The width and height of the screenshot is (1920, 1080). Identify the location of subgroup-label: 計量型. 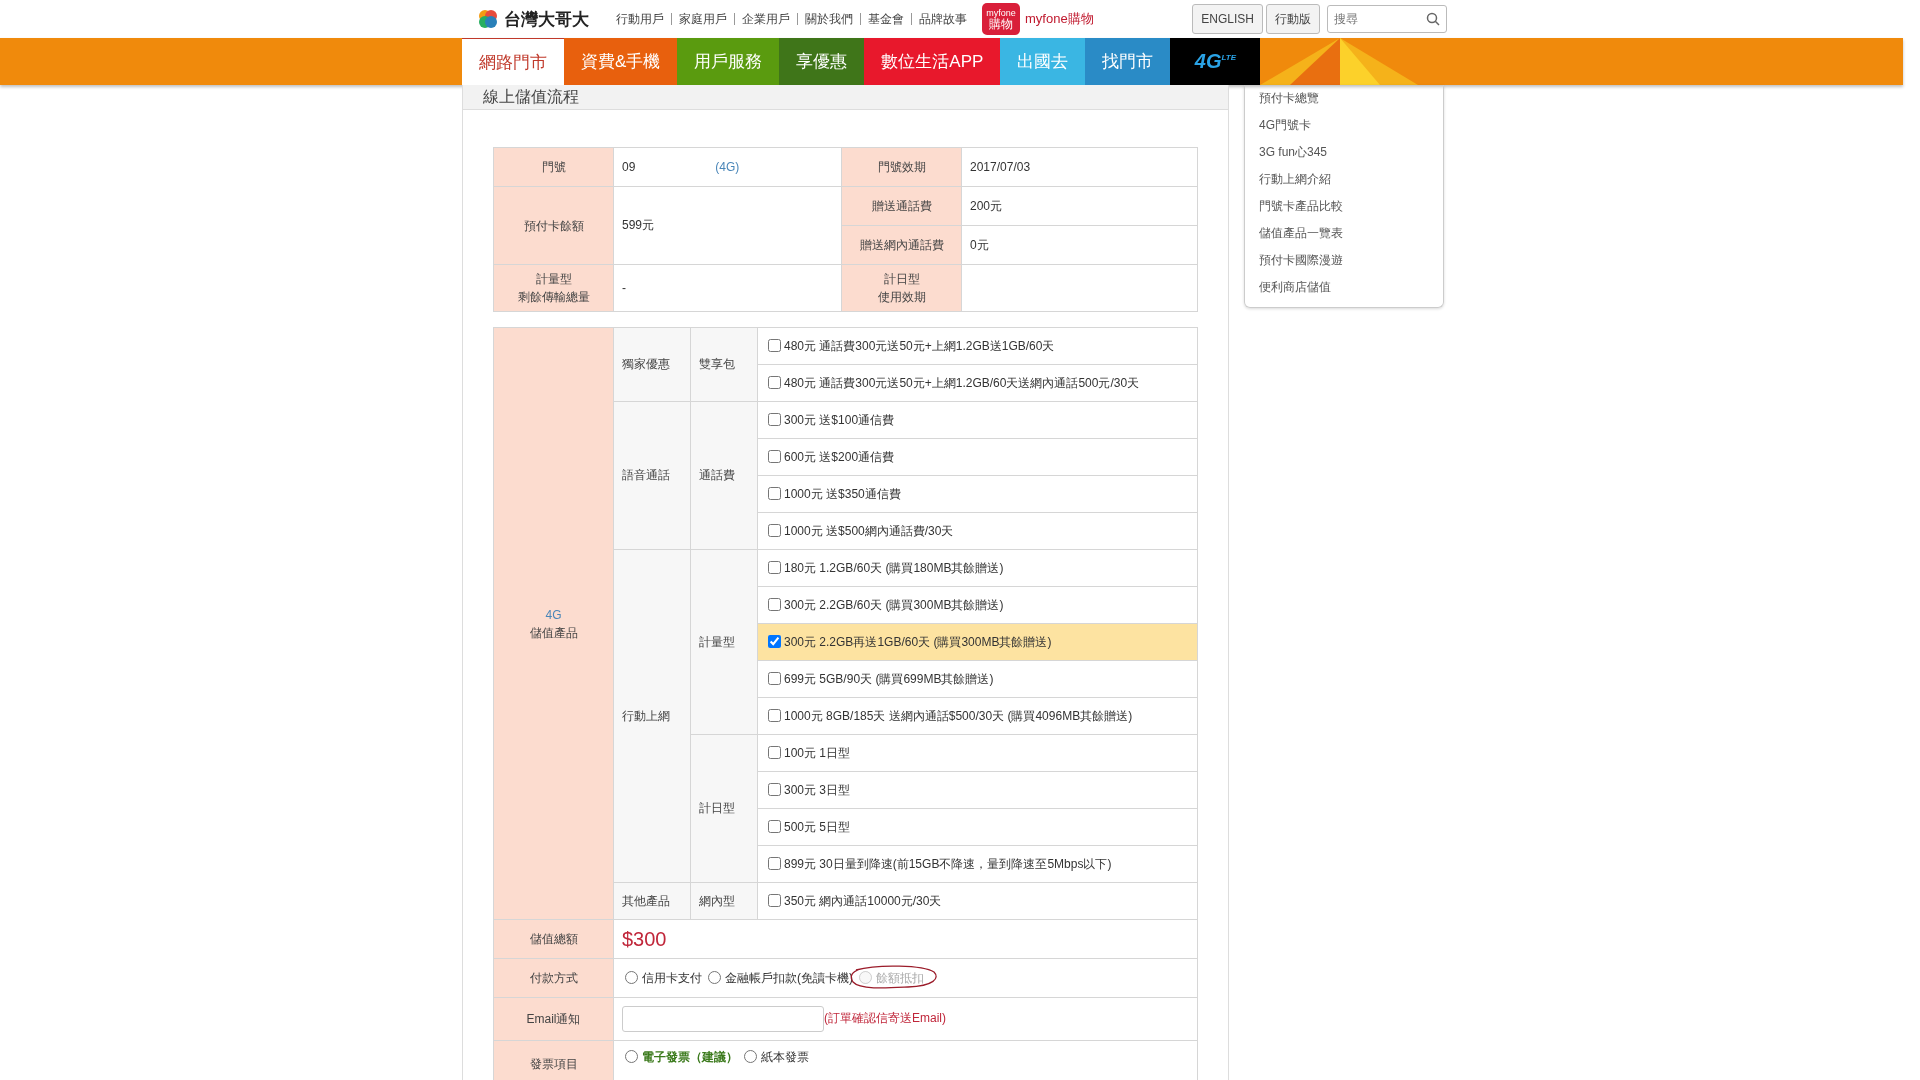
(724, 642).